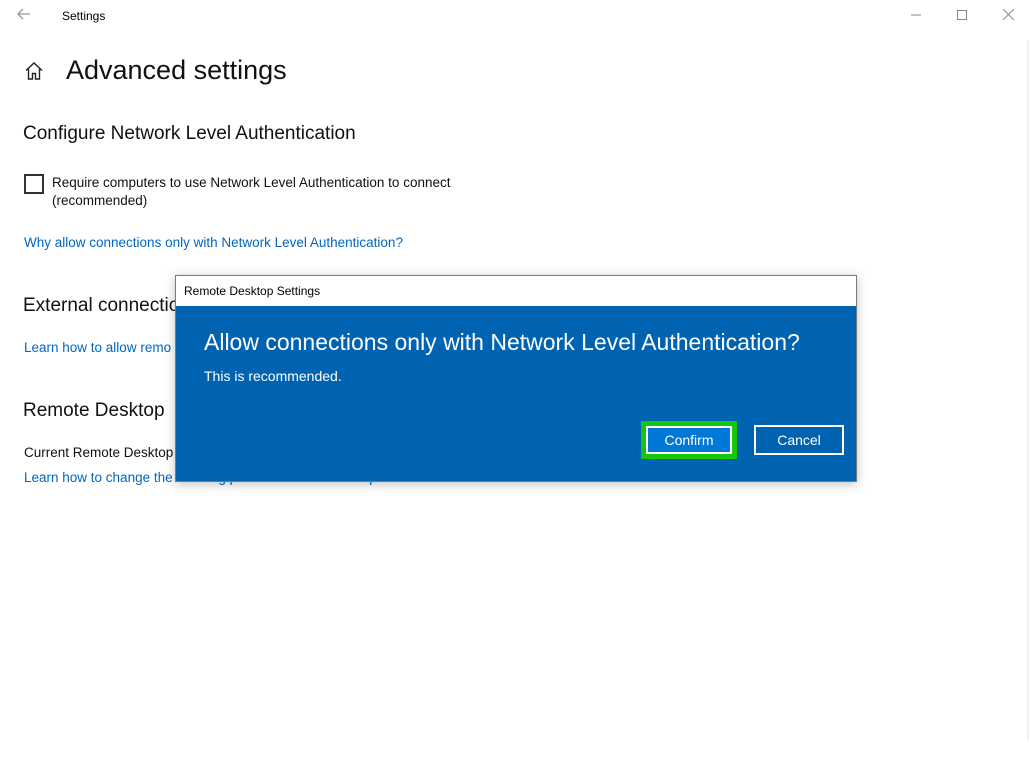 This screenshot has width=1031, height=779. I want to click on home-button, so click(34, 73).